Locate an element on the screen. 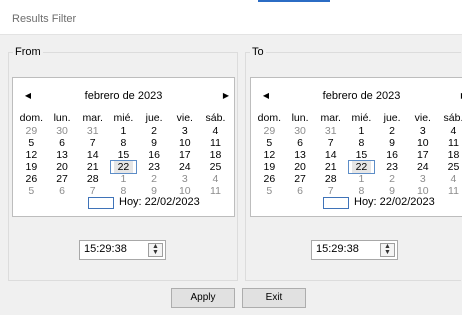 The height and width of the screenshot is (315, 462). to-time-picker: 15:29:38 ▲ ▼ is located at coordinates (354, 250).